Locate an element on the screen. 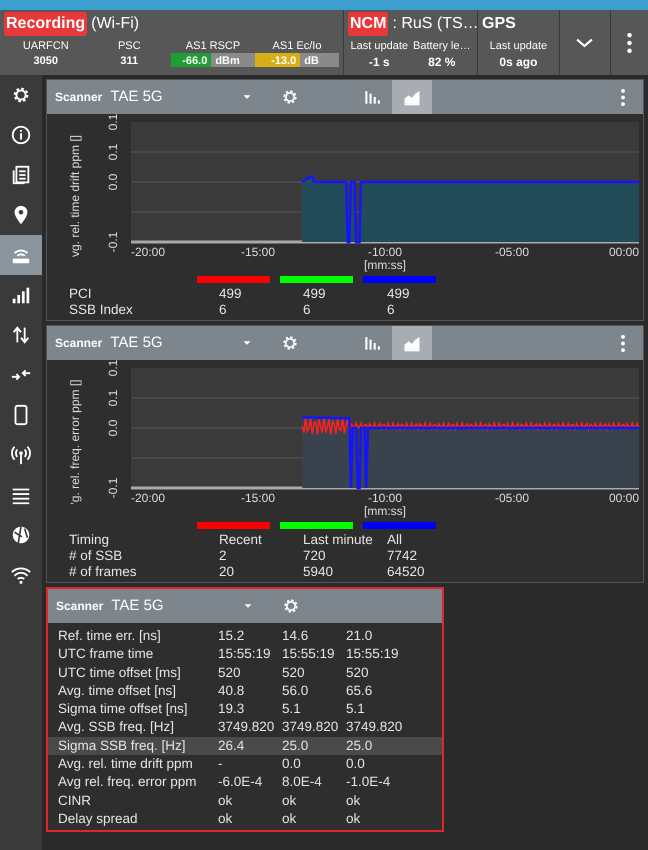 Image resolution: width=648 pixels, height=850 pixels. table-cell-text: 15.2 is located at coordinates (232, 636).